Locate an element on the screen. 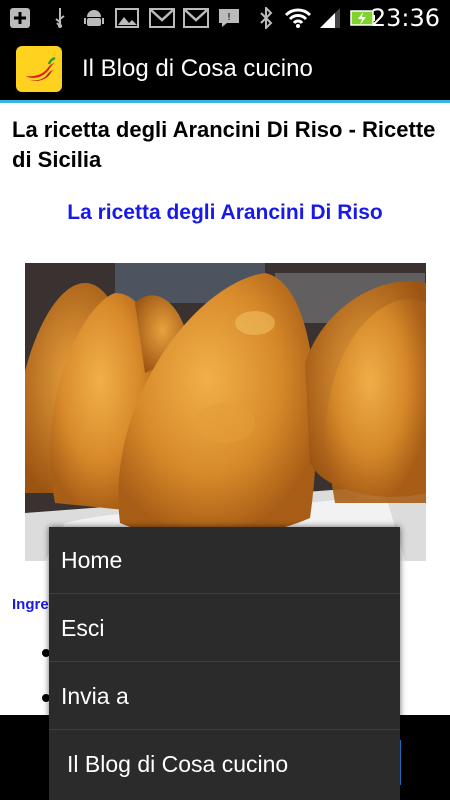 Image resolution: width=450 pixels, height=800 pixels. recipe-heading-link: La ricetta degli Arancini Di Riso is located at coordinates (225, 213).